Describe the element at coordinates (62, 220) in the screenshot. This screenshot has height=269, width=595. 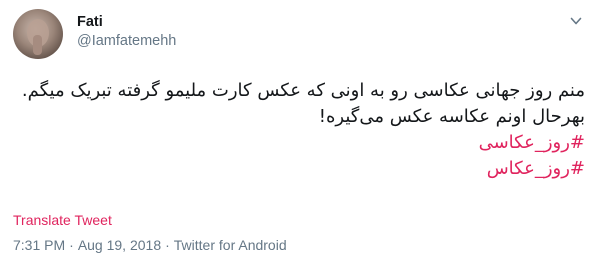
I see `translate-tweet-link: Translate Tweet` at that location.